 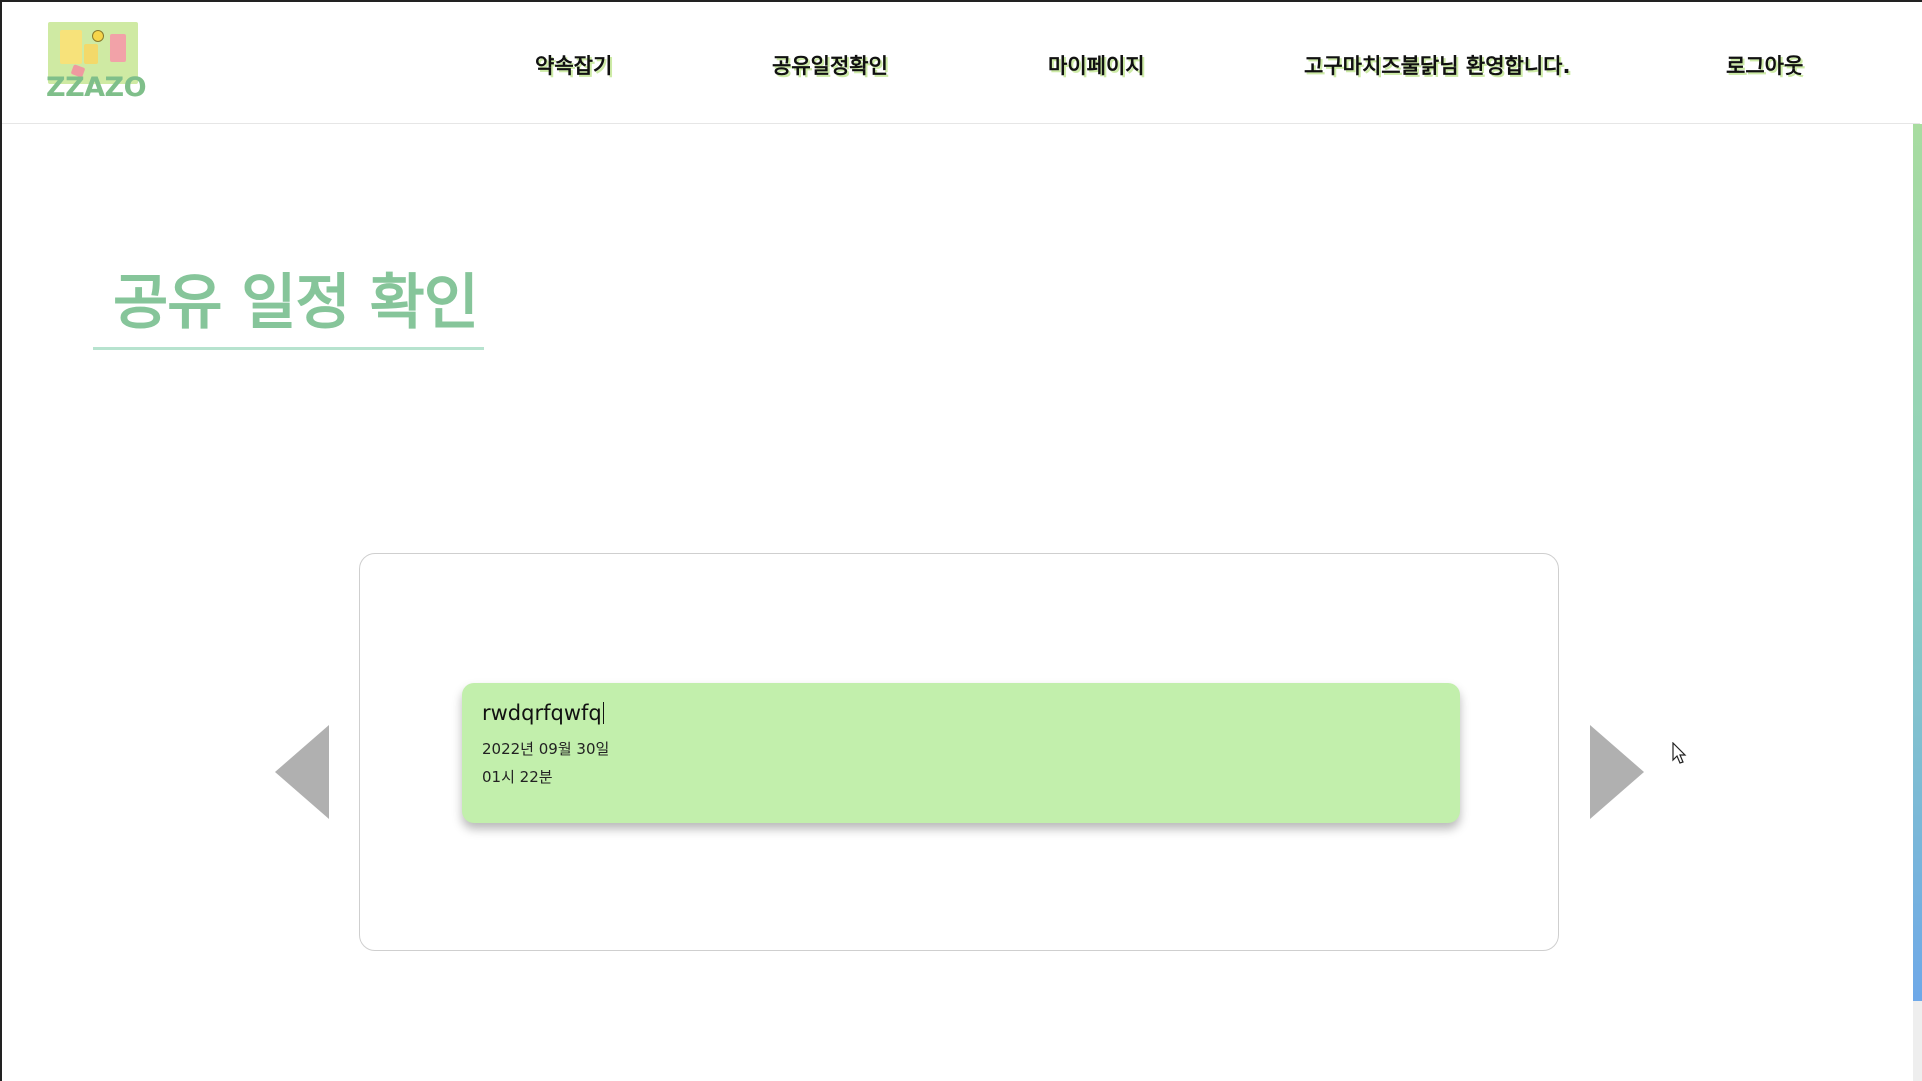 What do you see at coordinates (96, 87) in the screenshot?
I see `logo-text: ZZAZO` at bounding box center [96, 87].